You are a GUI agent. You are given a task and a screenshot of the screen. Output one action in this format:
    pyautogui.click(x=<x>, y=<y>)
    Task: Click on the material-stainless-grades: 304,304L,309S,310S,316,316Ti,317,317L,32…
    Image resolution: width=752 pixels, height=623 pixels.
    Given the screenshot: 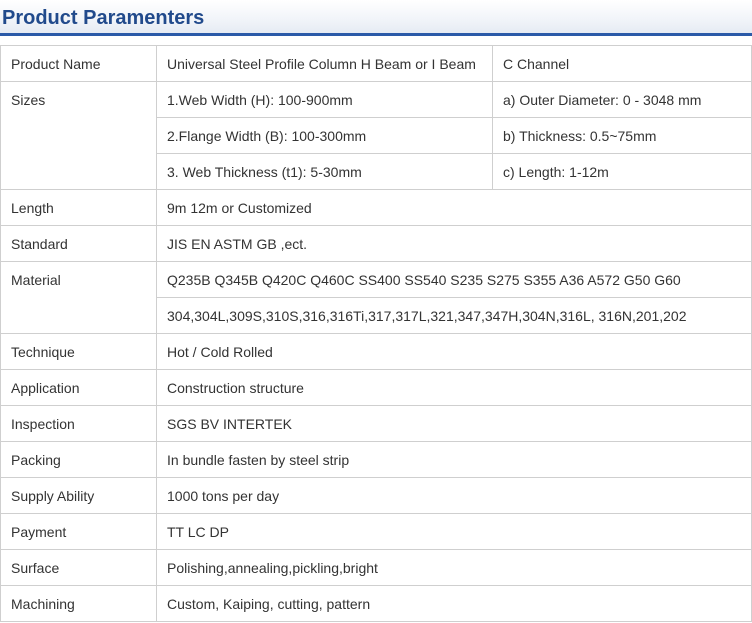 What is the action you would take?
    pyautogui.click(x=454, y=315)
    